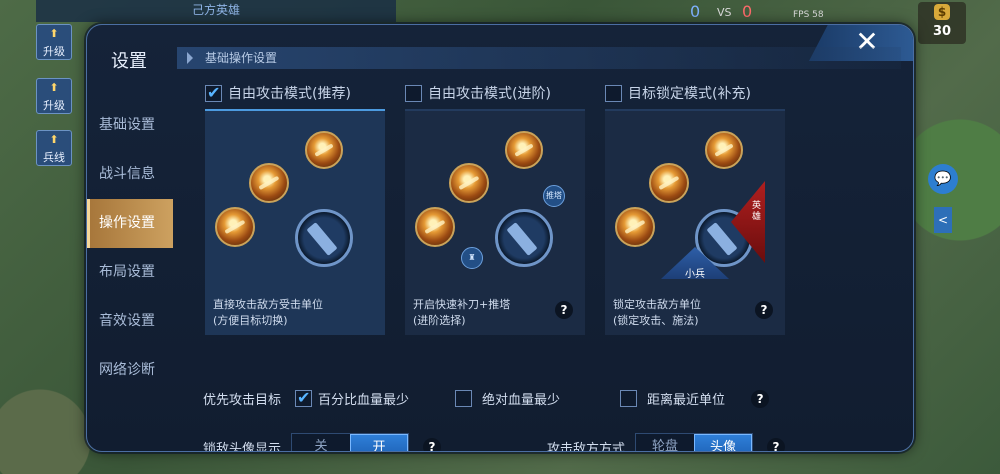 Image resolution: width=1000 pixels, height=474 pixels. I want to click on sidebar-item-network: 网络诊断, so click(130, 370).